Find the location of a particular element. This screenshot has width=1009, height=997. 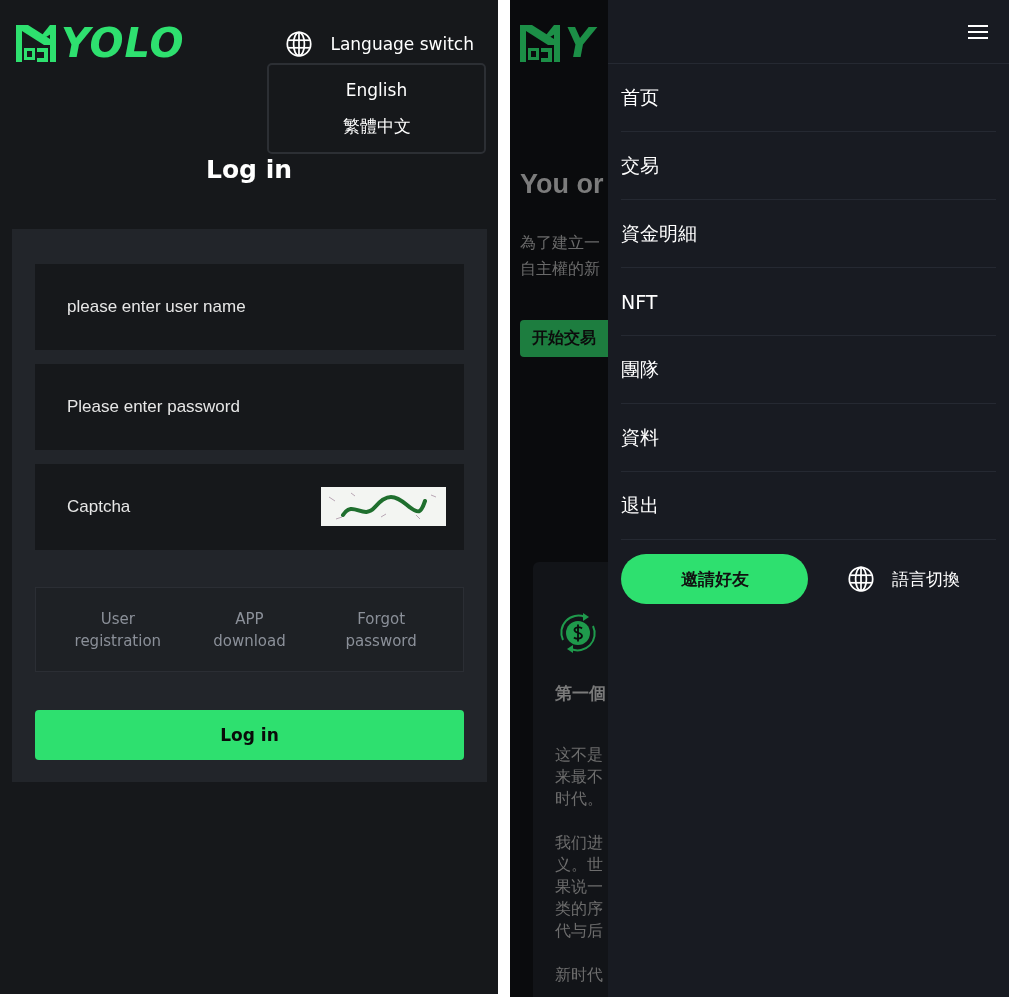

feature-text: 果说一 is located at coordinates (579, 887).